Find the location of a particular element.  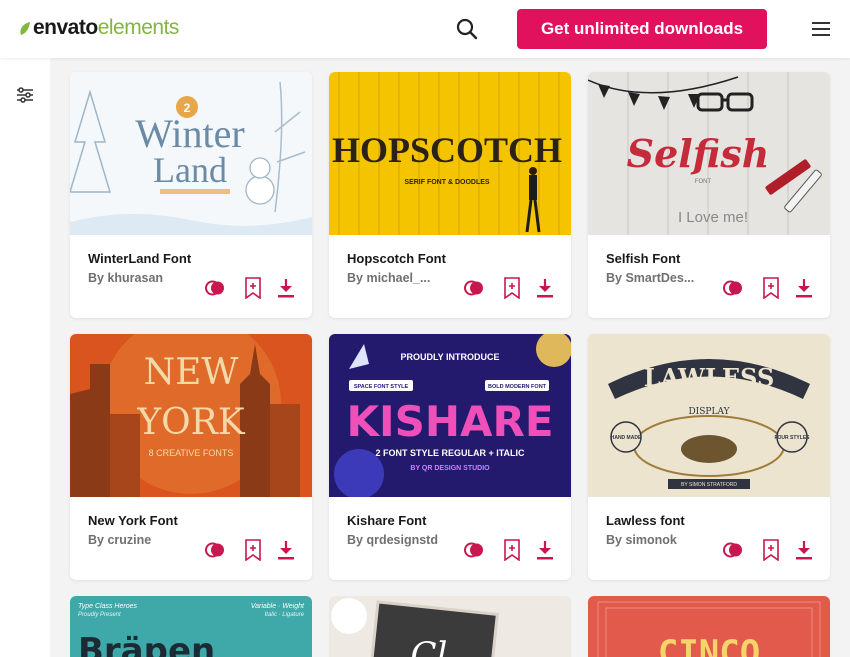

thumb-title-line2: Land is located at coordinates (190, 170).